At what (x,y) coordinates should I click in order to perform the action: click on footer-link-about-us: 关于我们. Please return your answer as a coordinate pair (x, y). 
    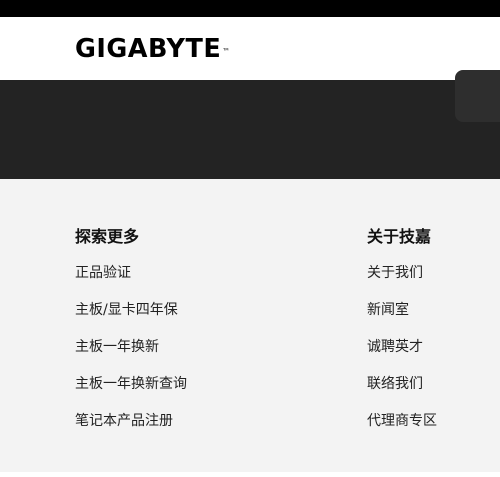
    Looking at the image, I should click on (402, 273).